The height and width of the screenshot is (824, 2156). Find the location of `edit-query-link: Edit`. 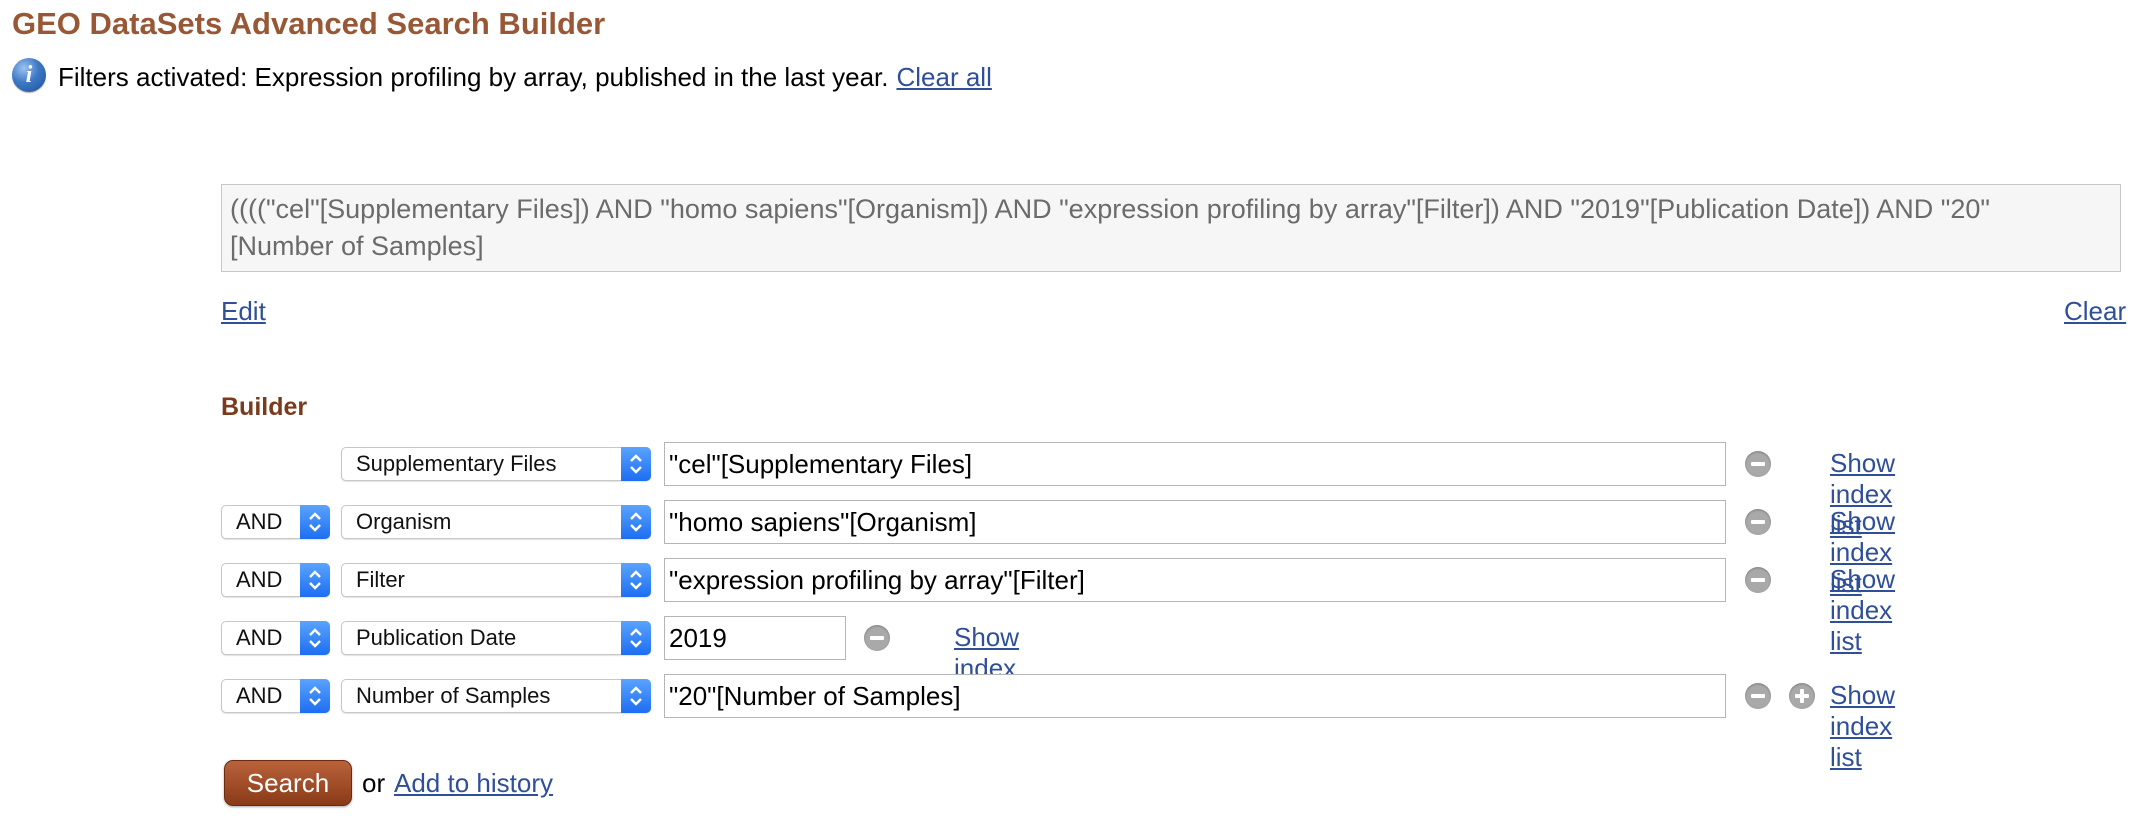

edit-query-link: Edit is located at coordinates (243, 311).